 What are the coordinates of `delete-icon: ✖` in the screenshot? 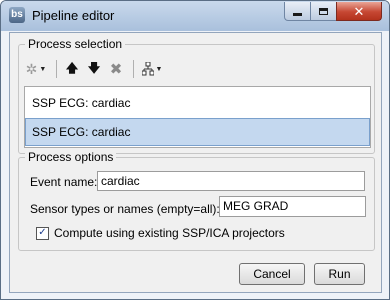 It's located at (116, 69).